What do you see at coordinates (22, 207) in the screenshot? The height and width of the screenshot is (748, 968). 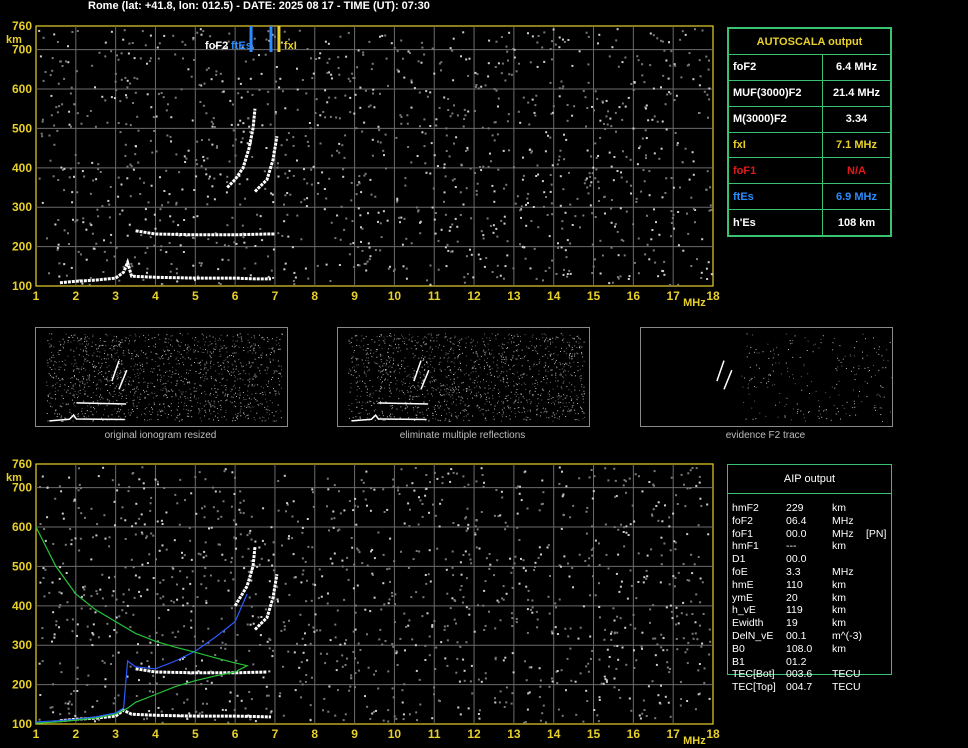 I see `y-tick-label: 300` at bounding box center [22, 207].